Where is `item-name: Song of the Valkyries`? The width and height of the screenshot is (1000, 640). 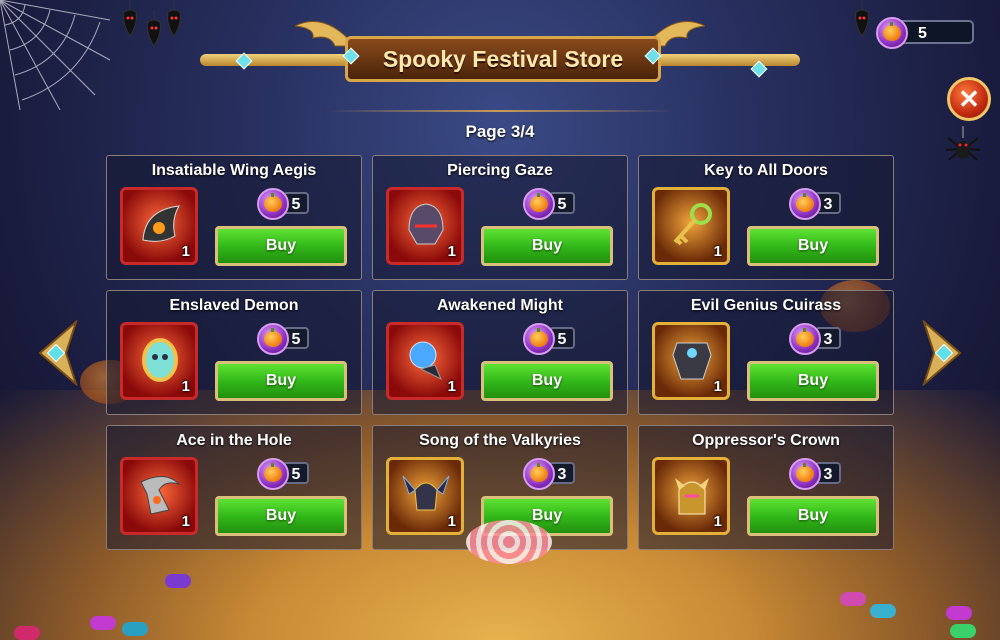
item-name: Song of the Valkyries is located at coordinates (500, 440).